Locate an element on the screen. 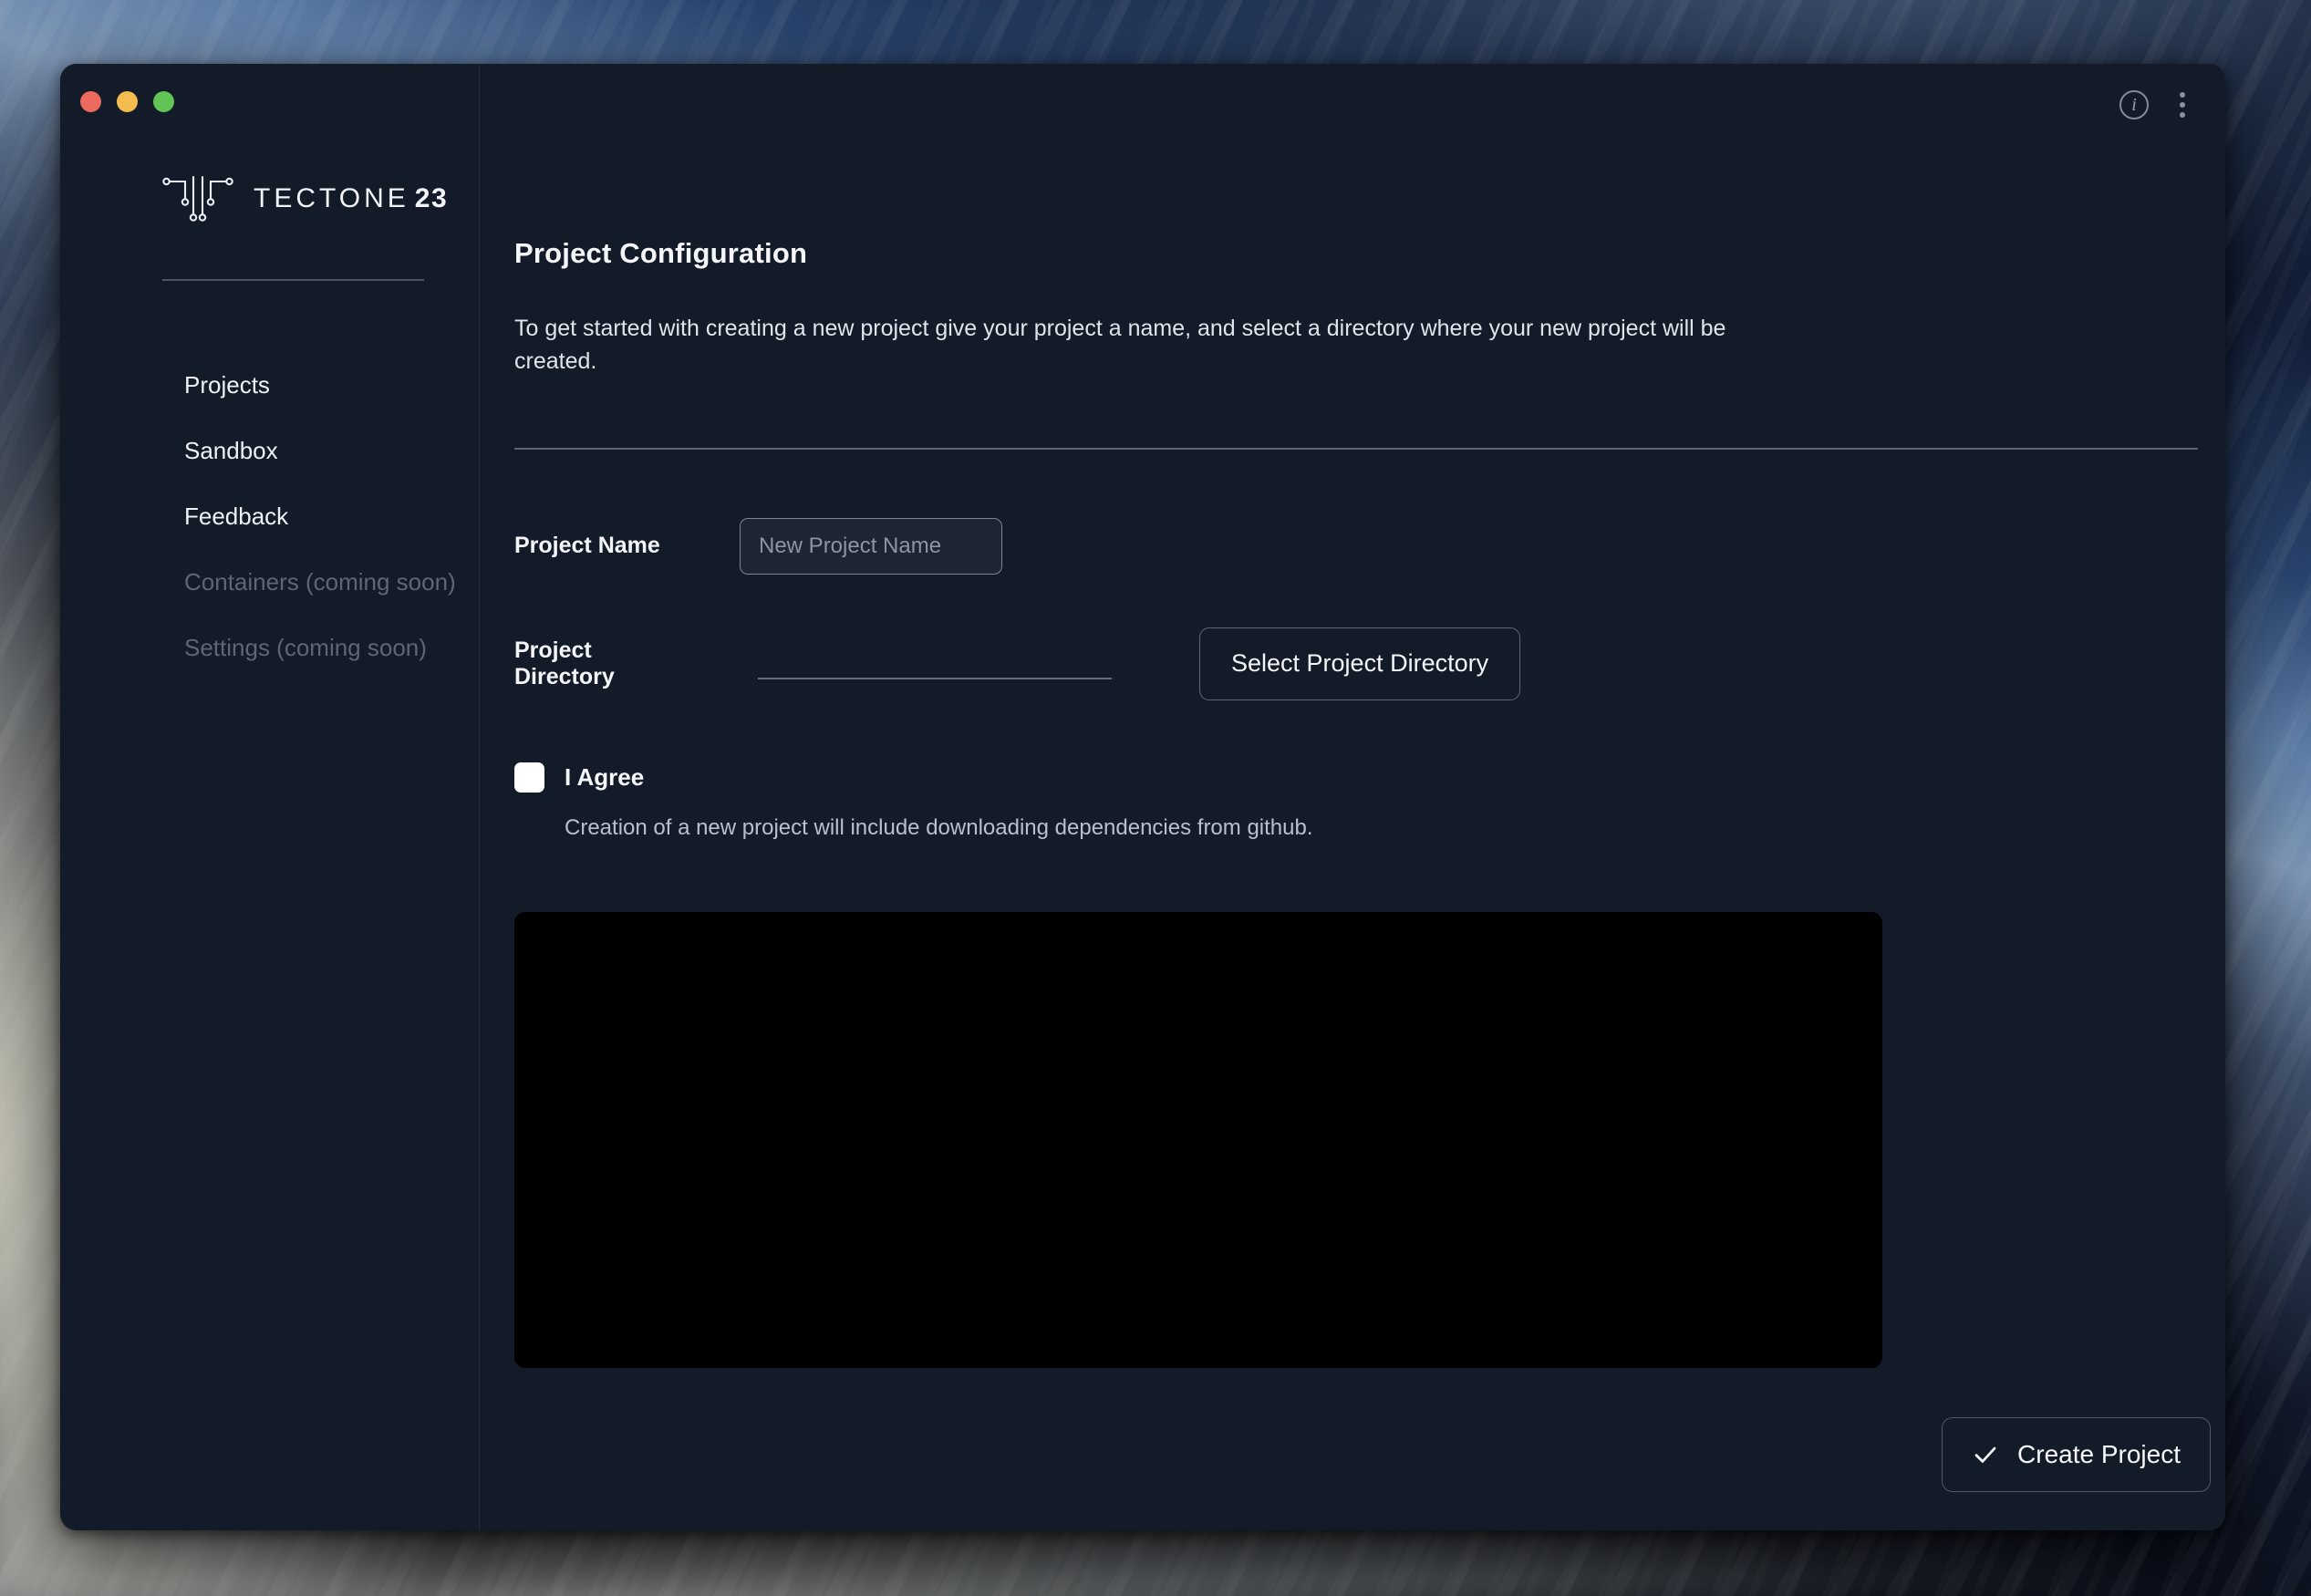 This screenshot has height=1596, width=2311. sidebar-item-settings: Settings (coming soon) is located at coordinates (269, 648).